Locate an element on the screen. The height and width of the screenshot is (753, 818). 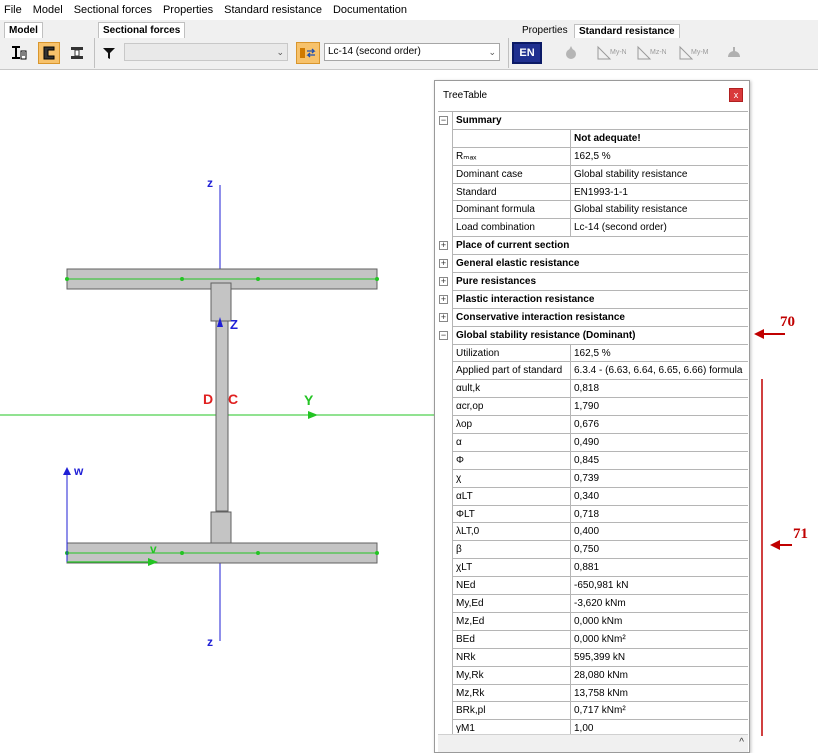
cross-section-c-icon is located at coordinates (49, 53).